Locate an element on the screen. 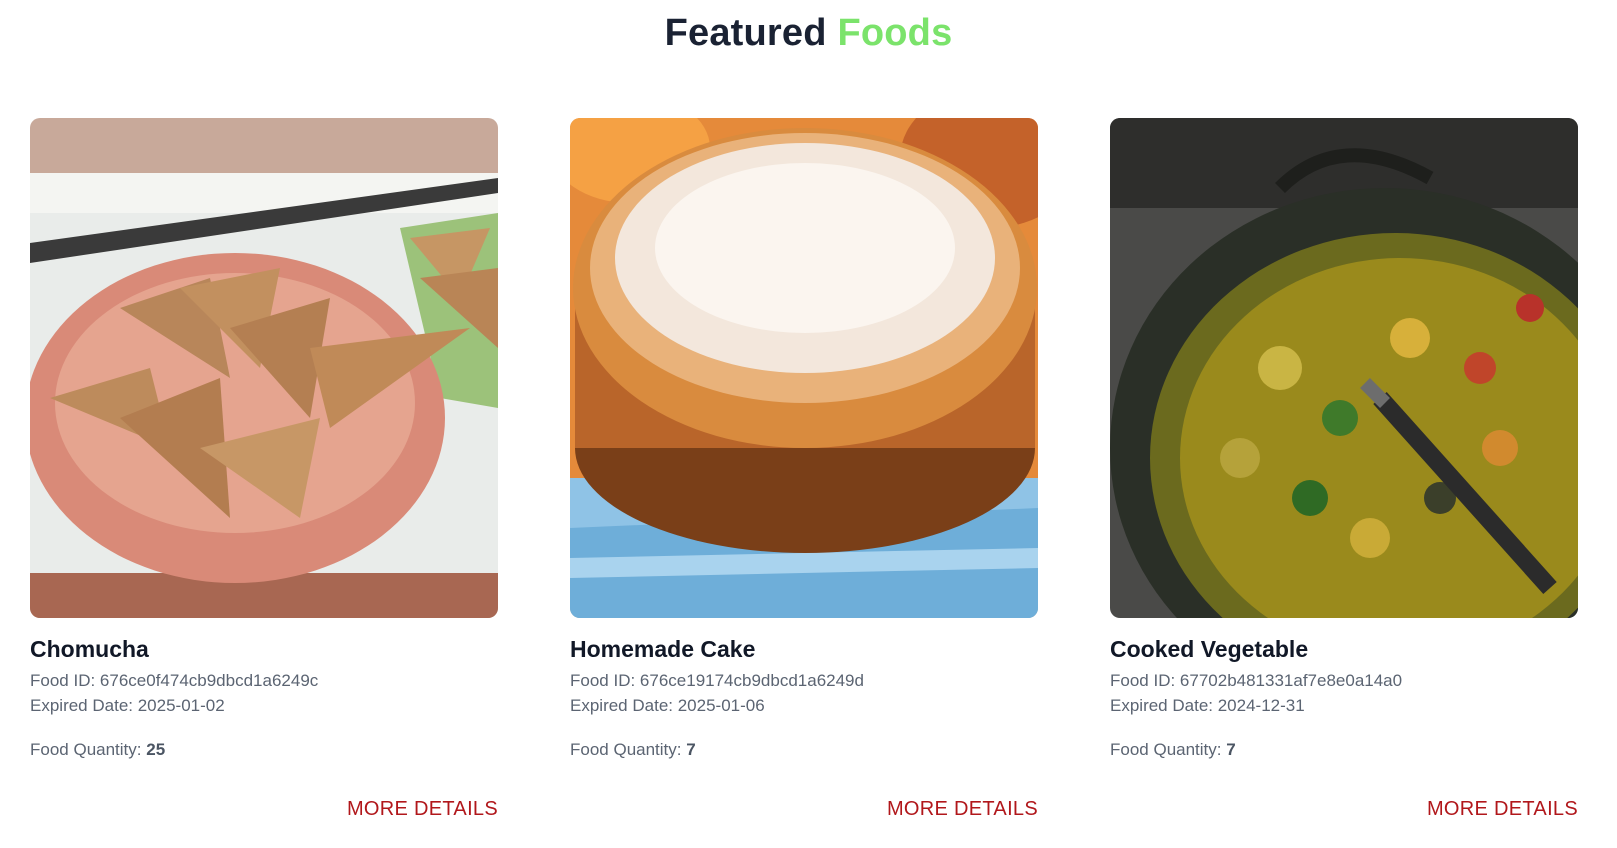 Image resolution: width=1617 pixels, height=848 pixels. food-quantity: Food Quantity: 25 is located at coordinates (264, 750).